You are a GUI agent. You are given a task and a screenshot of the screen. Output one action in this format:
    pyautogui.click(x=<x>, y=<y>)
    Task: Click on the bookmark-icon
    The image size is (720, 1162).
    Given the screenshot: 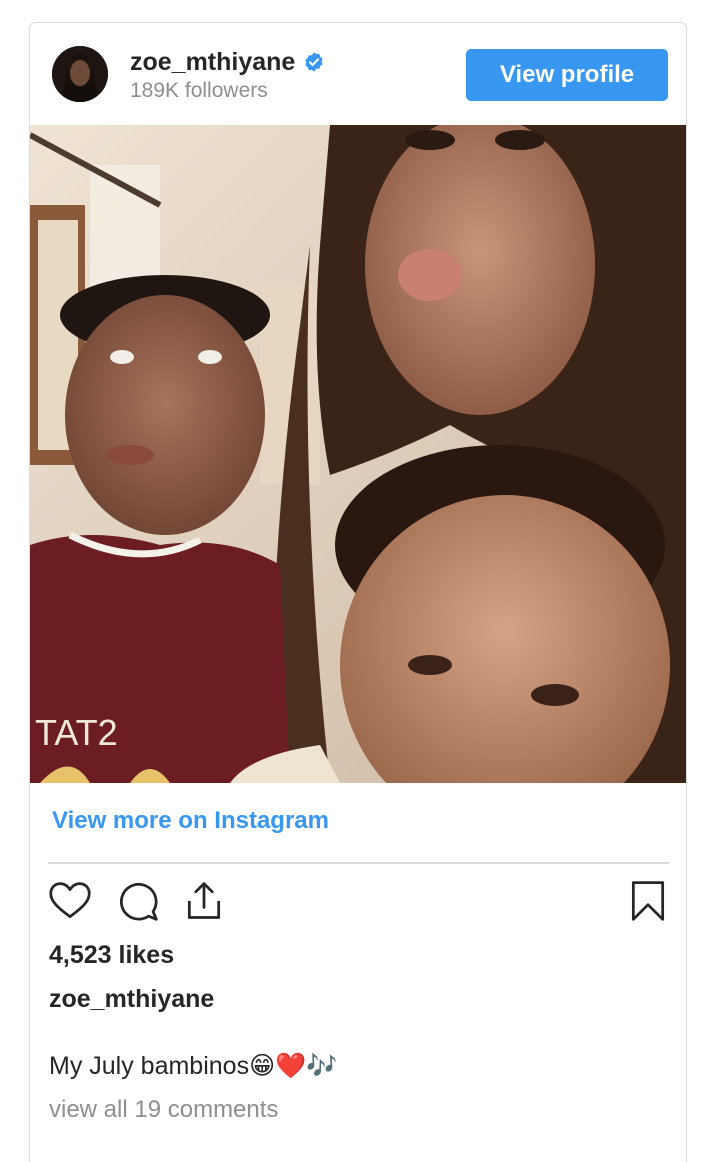 What is the action you would take?
    pyautogui.click(x=648, y=902)
    